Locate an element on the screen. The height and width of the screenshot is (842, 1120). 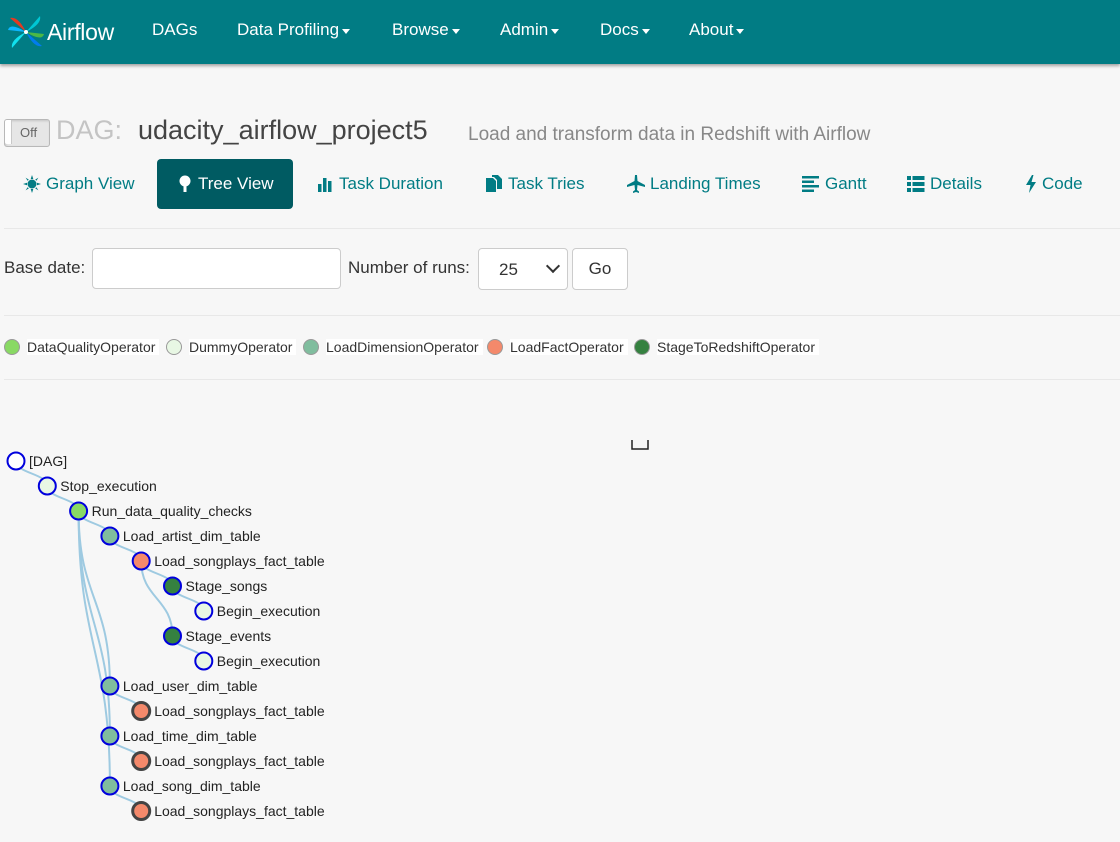
tree-node: Load_song_dim_table is located at coordinates (180, 786).